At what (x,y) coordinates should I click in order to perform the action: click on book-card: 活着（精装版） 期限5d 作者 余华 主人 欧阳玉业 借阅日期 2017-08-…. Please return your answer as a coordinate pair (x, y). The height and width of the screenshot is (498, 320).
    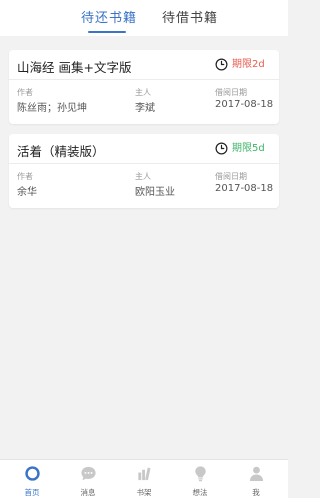
    Looking at the image, I should click on (144, 171).